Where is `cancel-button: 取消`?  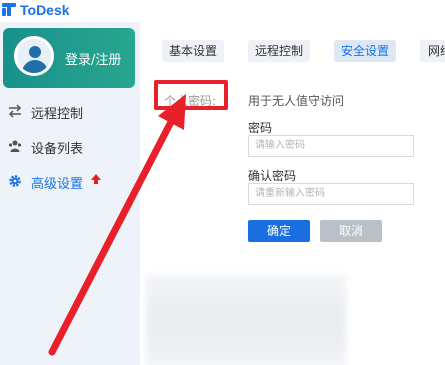 cancel-button: 取消 is located at coordinates (351, 231).